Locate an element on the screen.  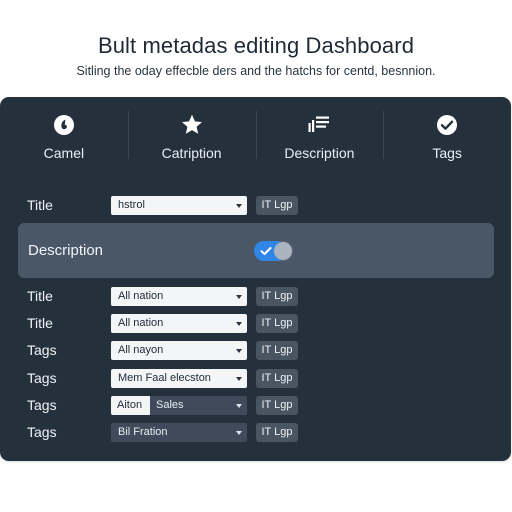
description-toggle is located at coordinates (273, 251).